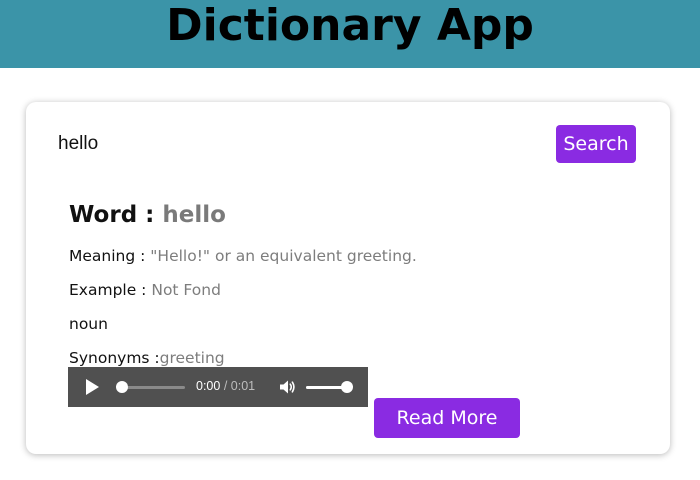 This screenshot has width=700, height=480. What do you see at coordinates (298, 144) in the screenshot?
I see `search-input` at bounding box center [298, 144].